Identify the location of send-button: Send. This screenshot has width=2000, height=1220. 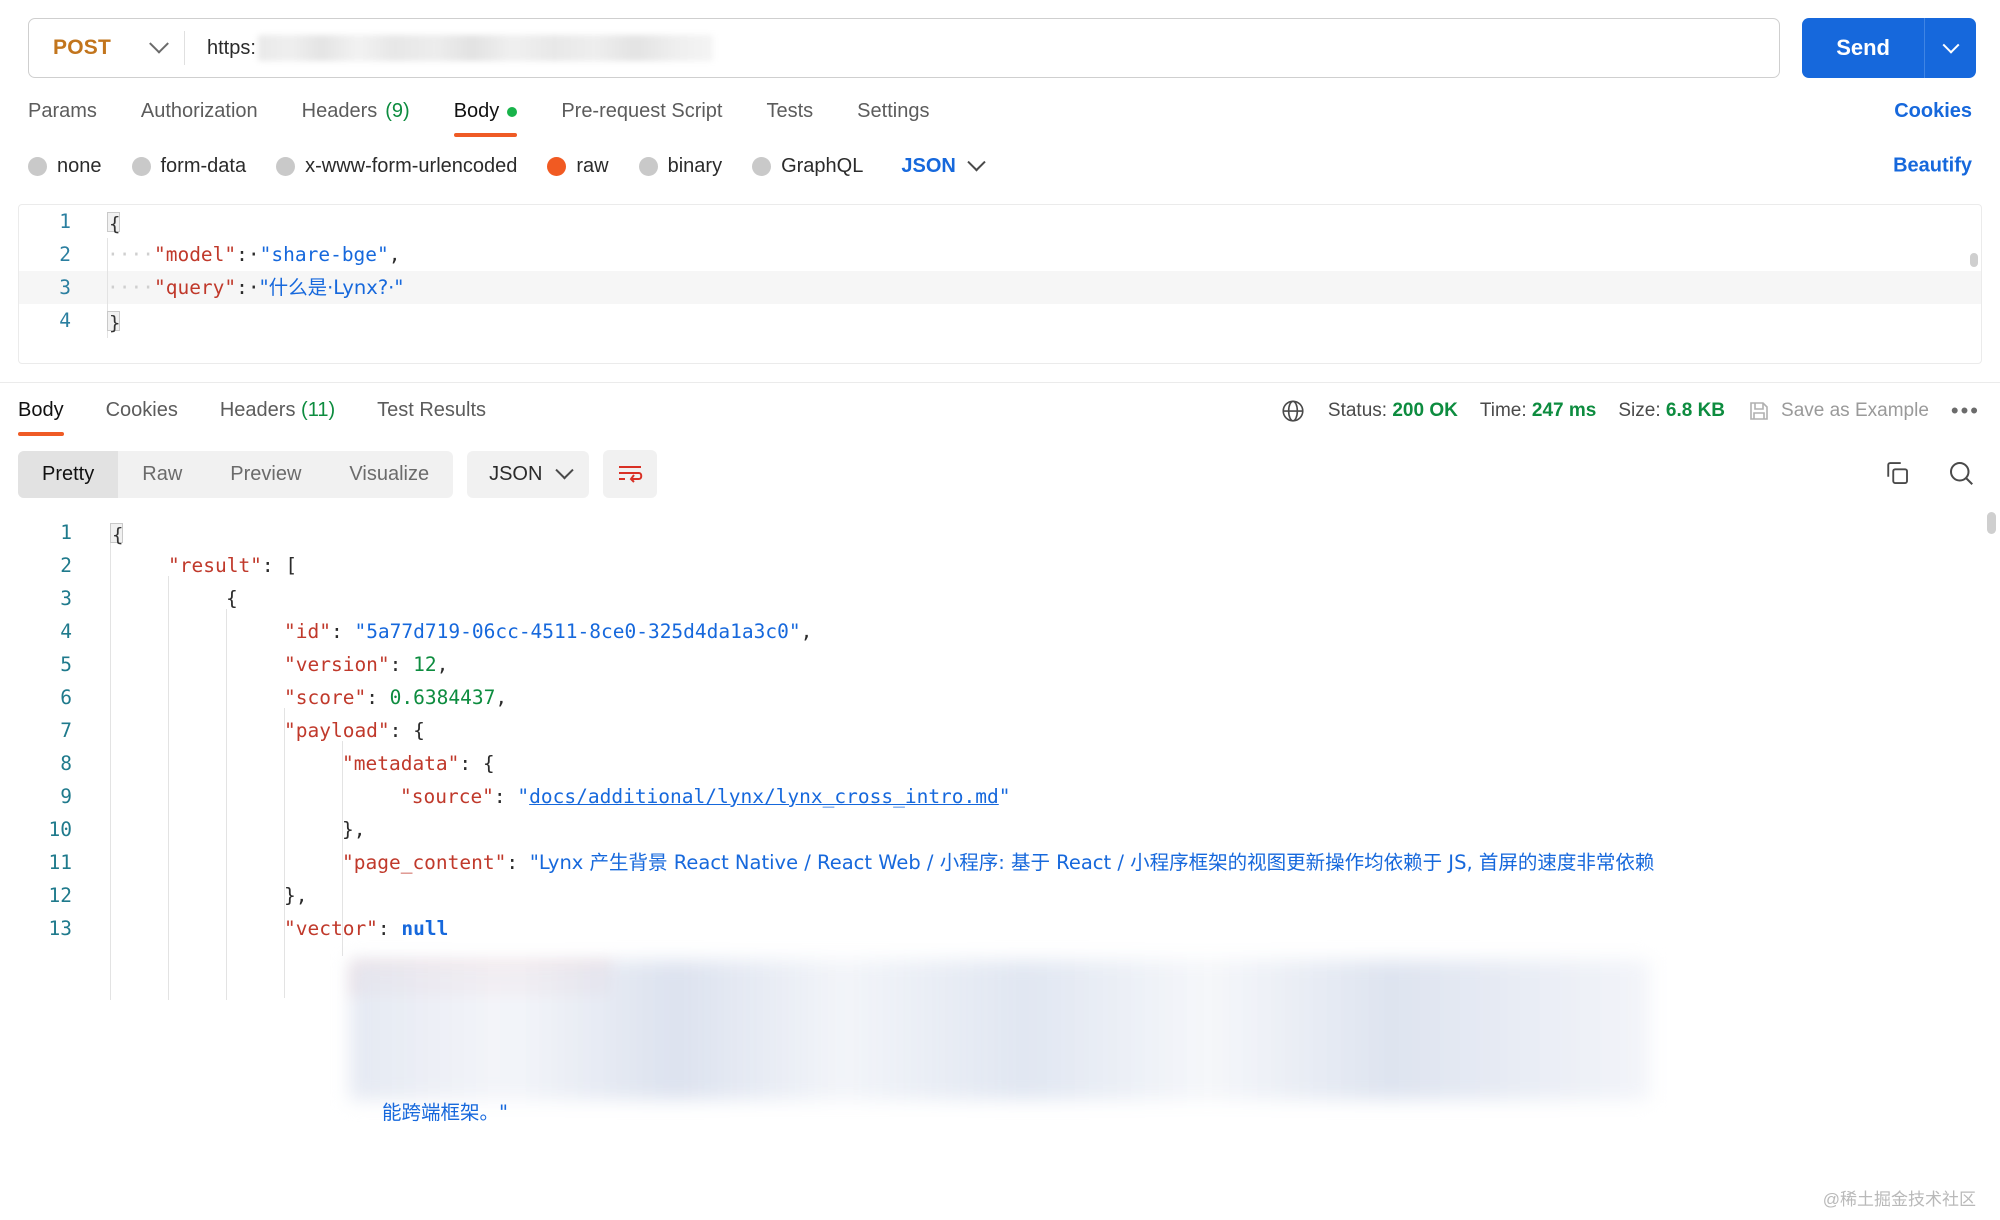
(1863, 48).